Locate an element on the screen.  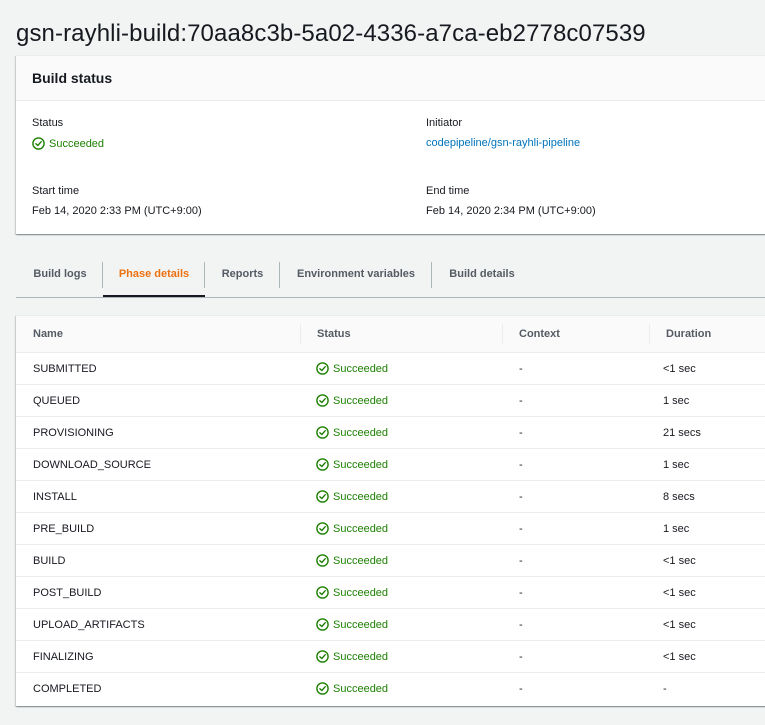
start-time-label: Start time is located at coordinates (56, 191).